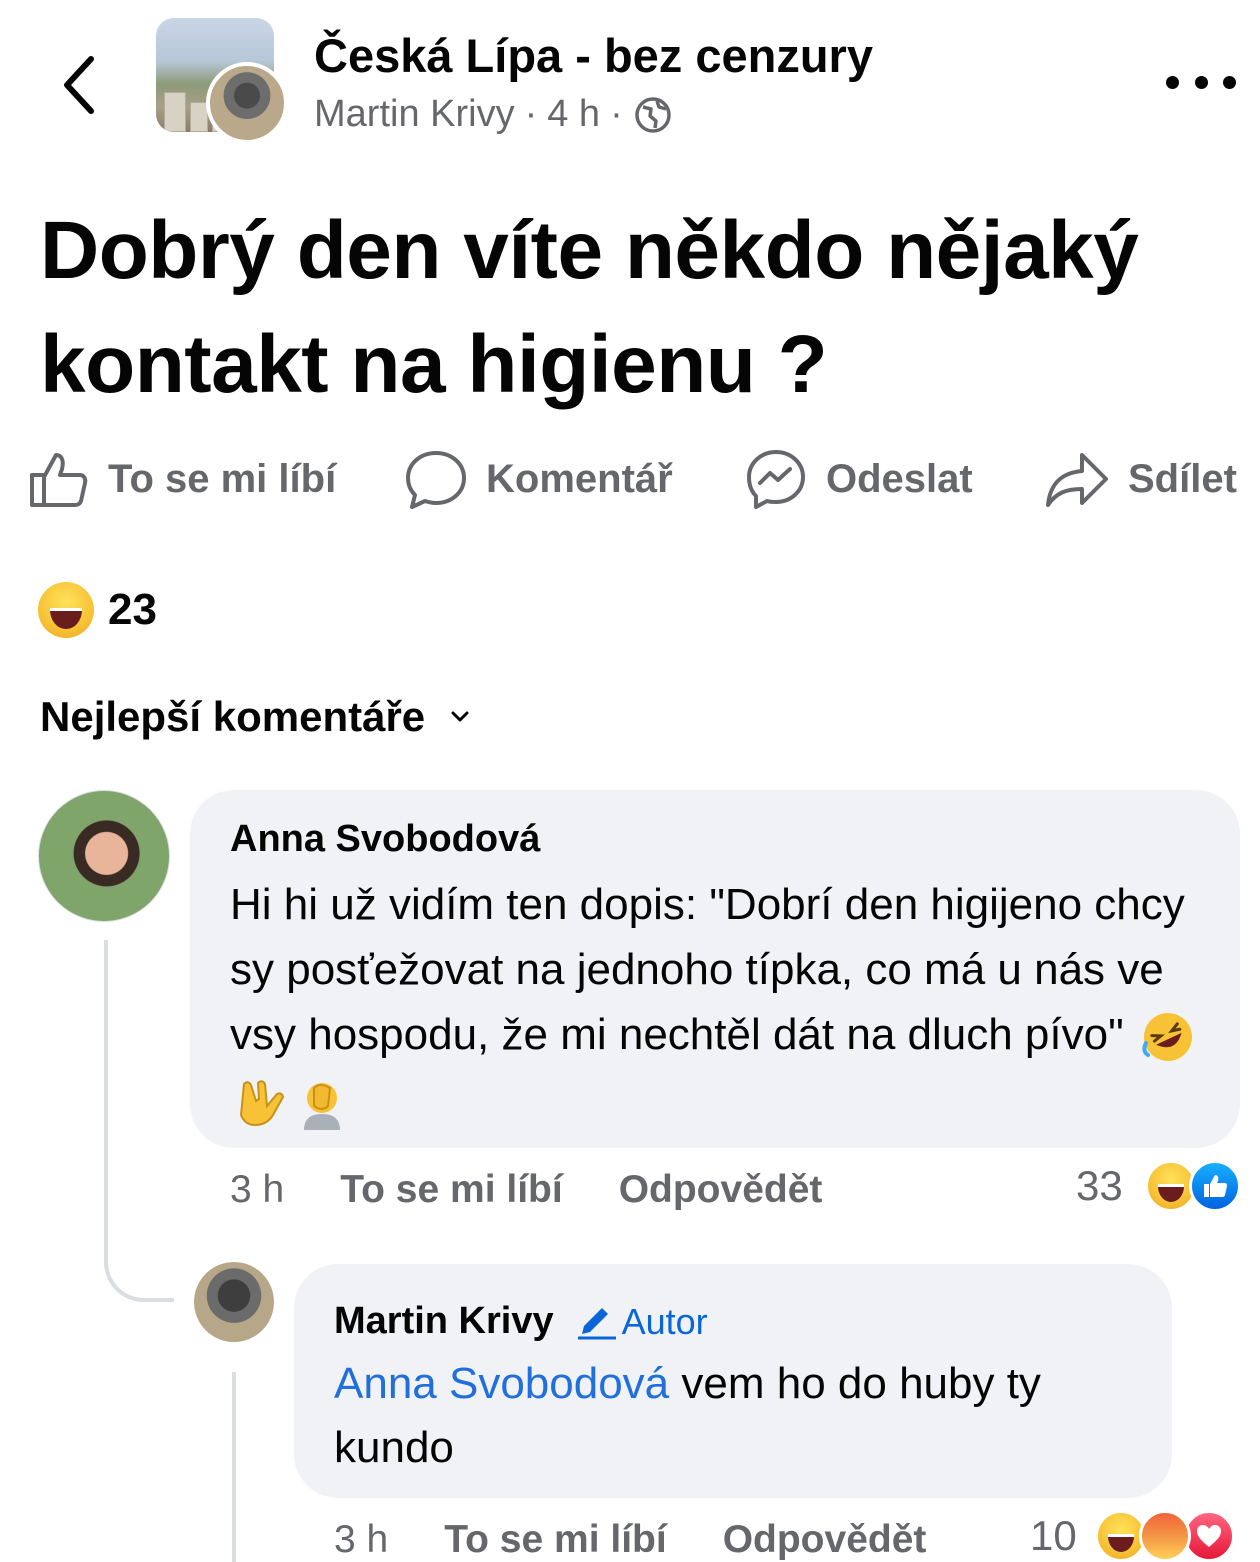 Image resolution: width=1260 pixels, height=1562 pixels. What do you see at coordinates (1214, 1186) in the screenshot?
I see `like-reaction-icon` at bounding box center [1214, 1186].